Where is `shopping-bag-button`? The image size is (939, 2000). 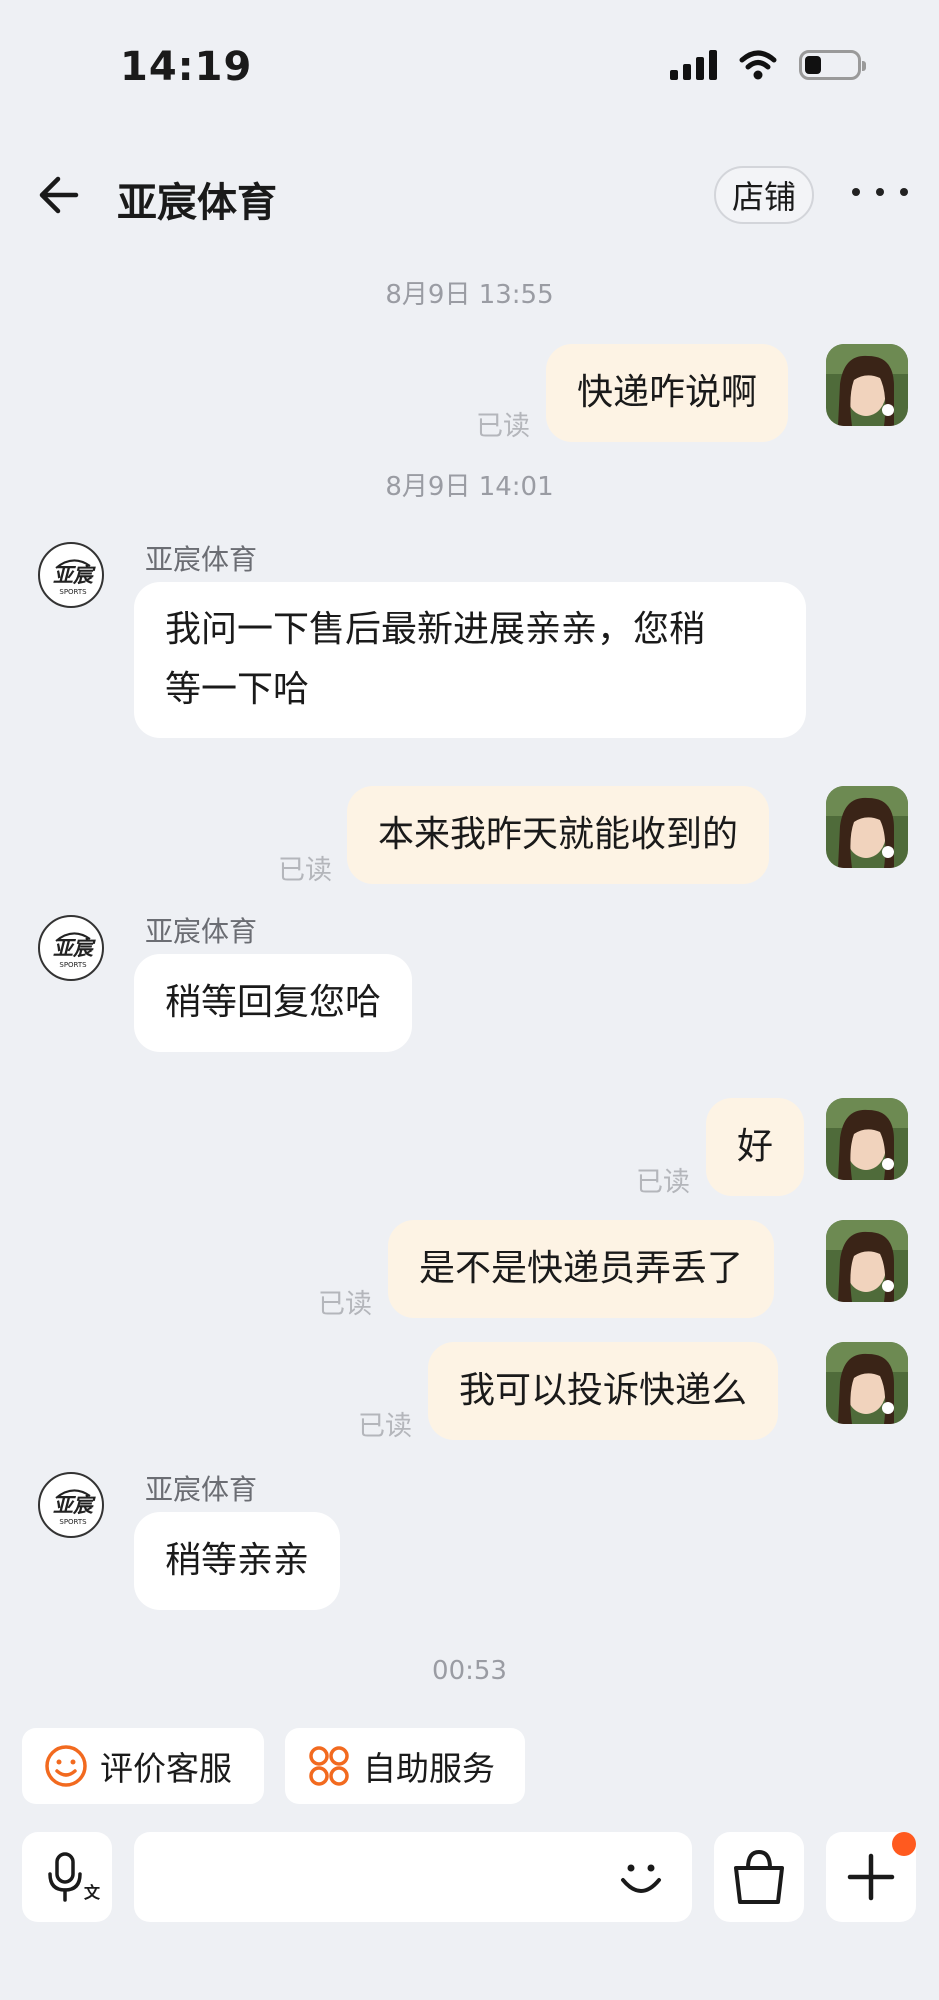
shopping-bag-button is located at coordinates (759, 1877).